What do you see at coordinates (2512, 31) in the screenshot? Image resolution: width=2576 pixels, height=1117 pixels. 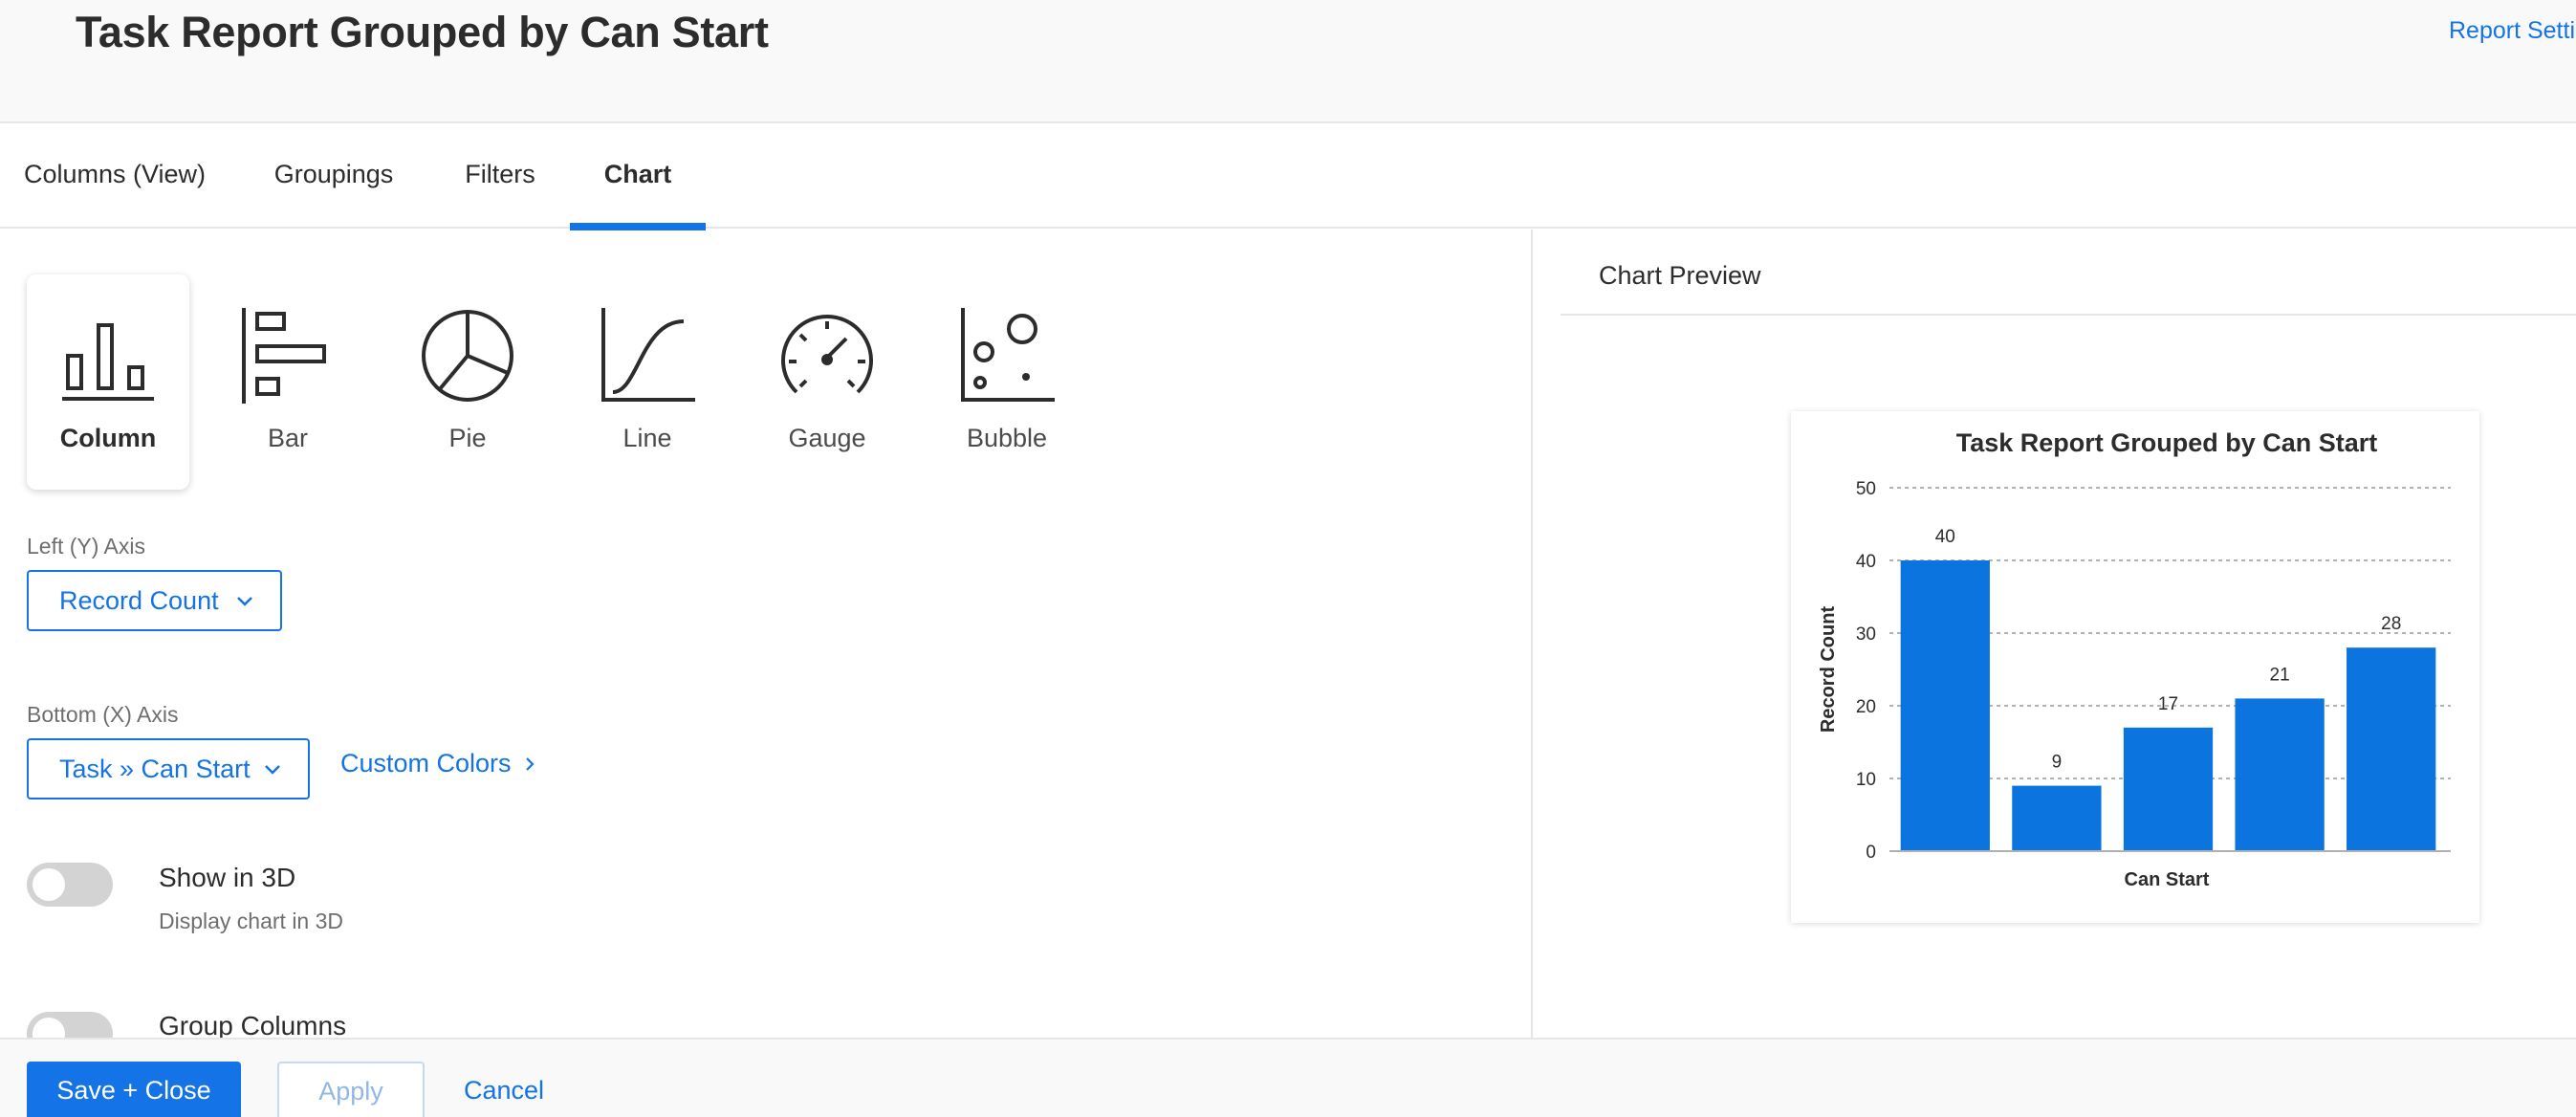 I see `report-settings-link: Report Settir` at bounding box center [2512, 31].